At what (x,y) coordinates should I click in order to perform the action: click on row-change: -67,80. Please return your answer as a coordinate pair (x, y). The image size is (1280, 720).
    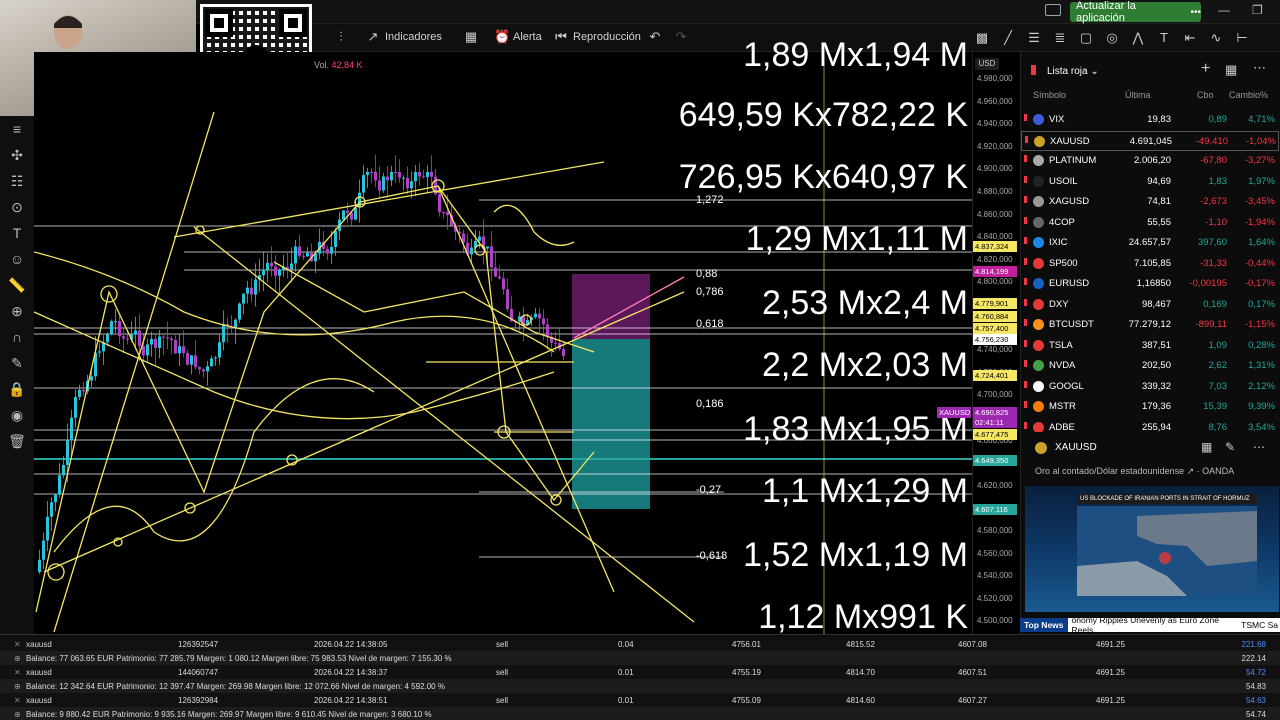
    Looking at the image, I should click on (1213, 160).